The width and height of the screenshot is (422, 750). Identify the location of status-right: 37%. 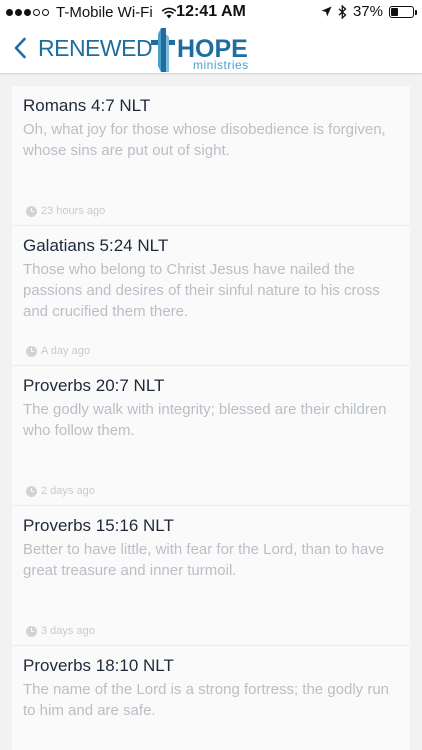
(369, 11).